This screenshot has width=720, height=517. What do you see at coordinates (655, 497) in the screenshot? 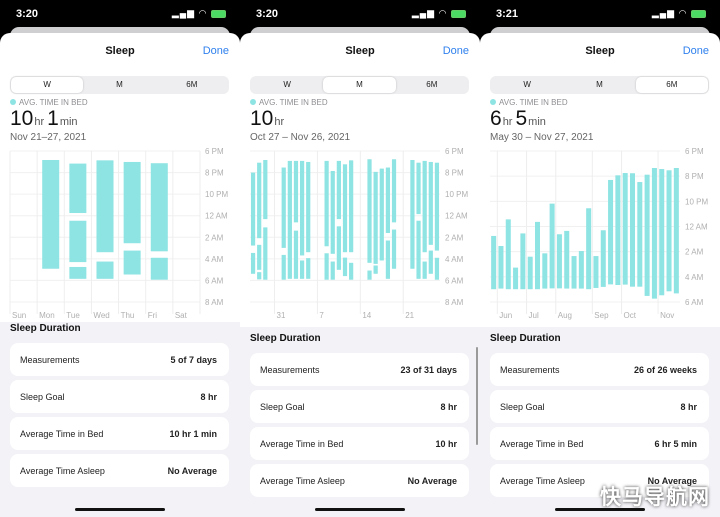
I see `watermark: 快马导航网` at bounding box center [655, 497].